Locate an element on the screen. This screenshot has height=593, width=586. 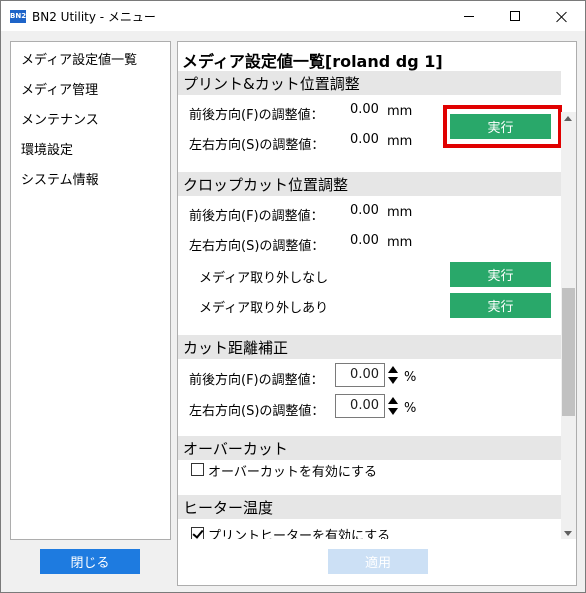
print-cut-front-back-value: 0.00 is located at coordinates (364, 109).